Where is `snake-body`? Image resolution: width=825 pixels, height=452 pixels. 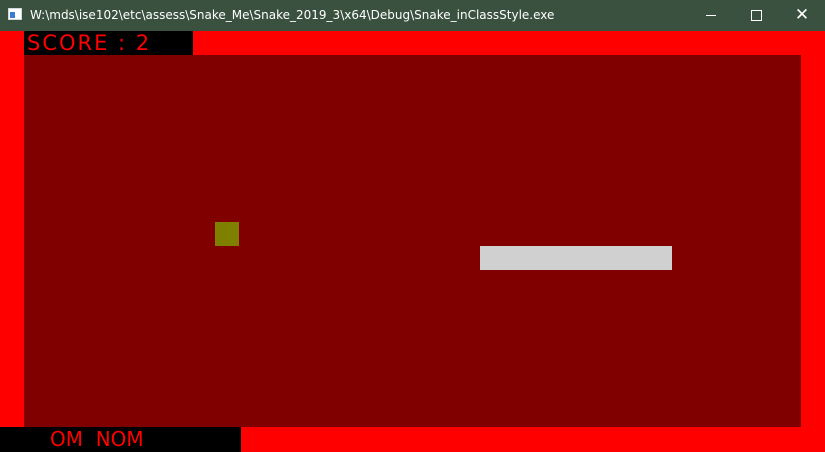
snake-body is located at coordinates (576, 258).